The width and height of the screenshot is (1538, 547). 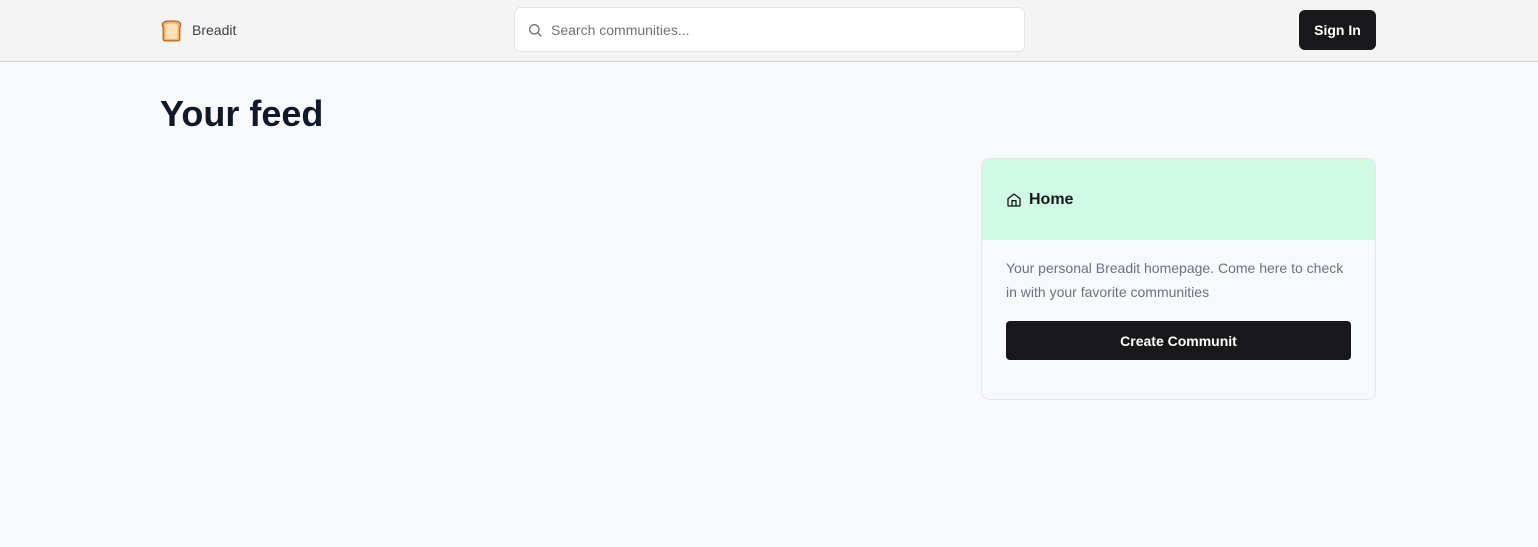 I want to click on home-icon, so click(x=1014, y=199).